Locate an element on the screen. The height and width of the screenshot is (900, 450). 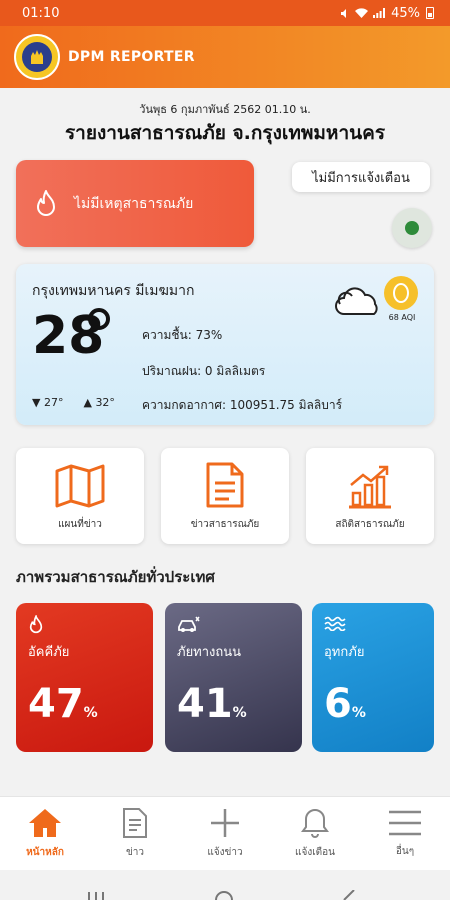
app-title: DPM REPORTER is located at coordinates (131, 57).